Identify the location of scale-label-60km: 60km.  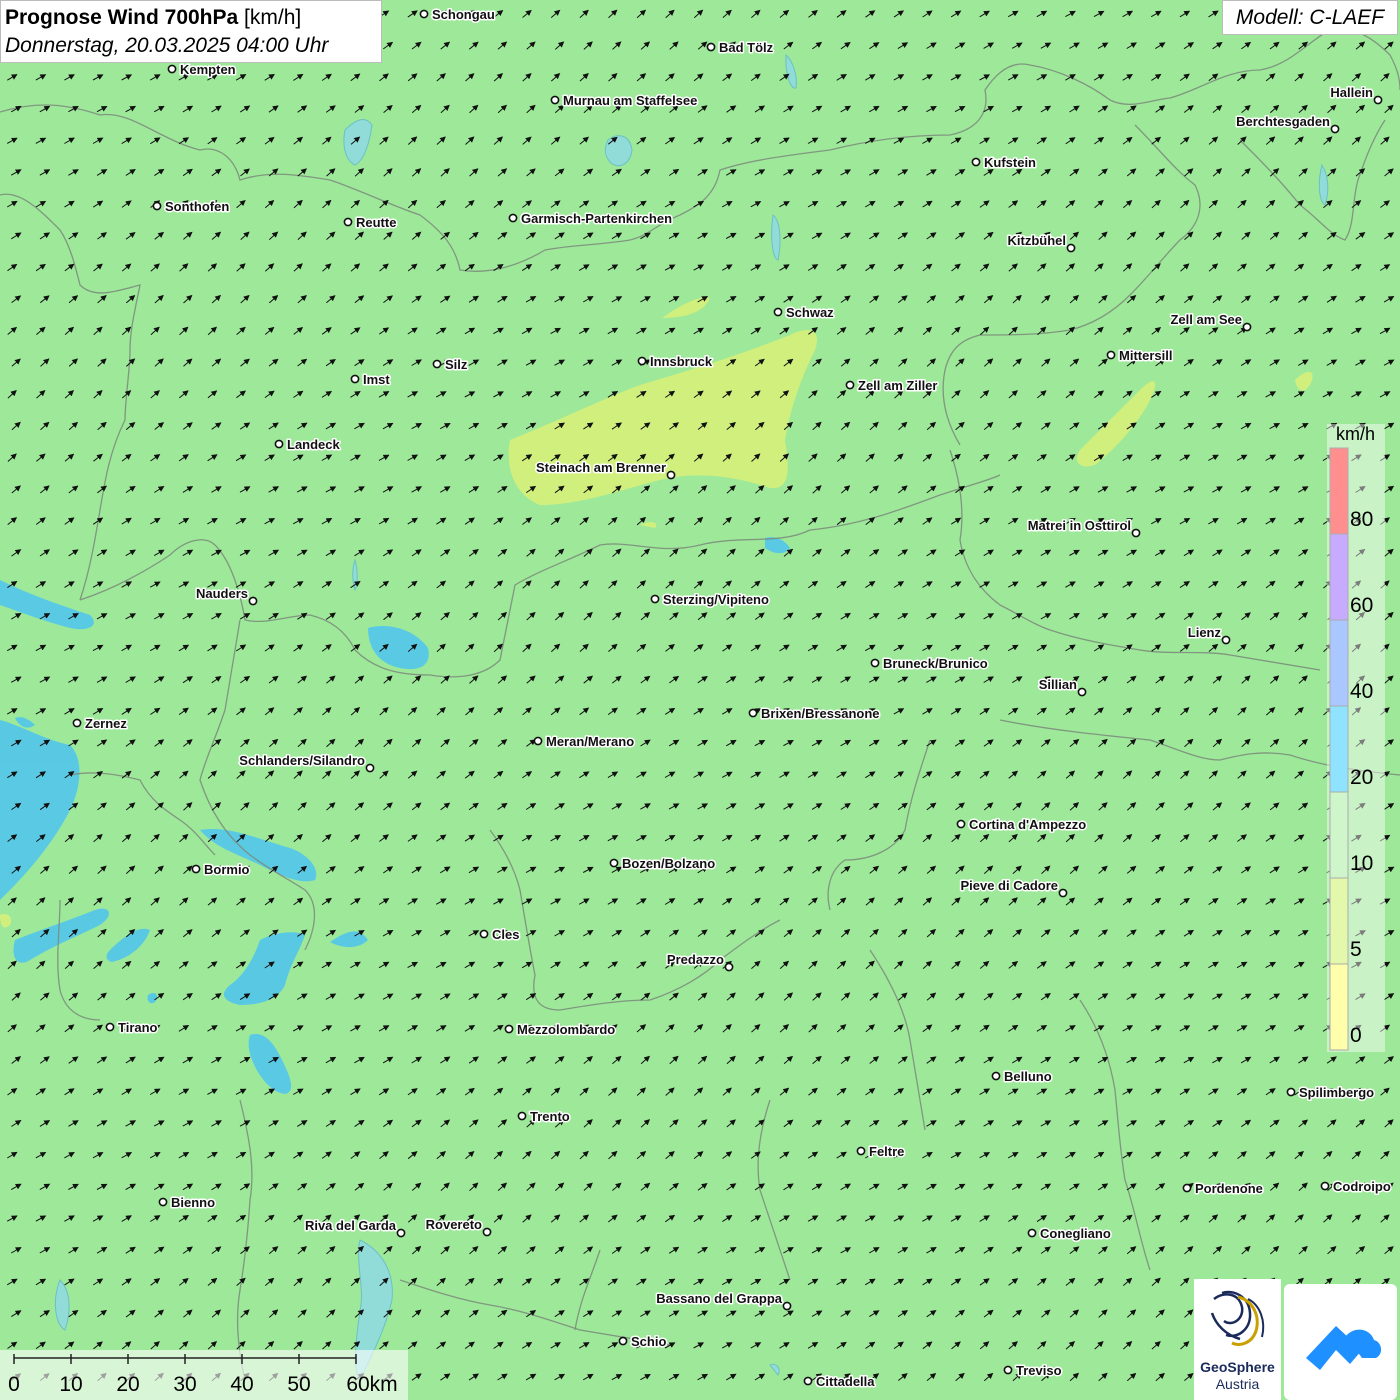
(372, 1384).